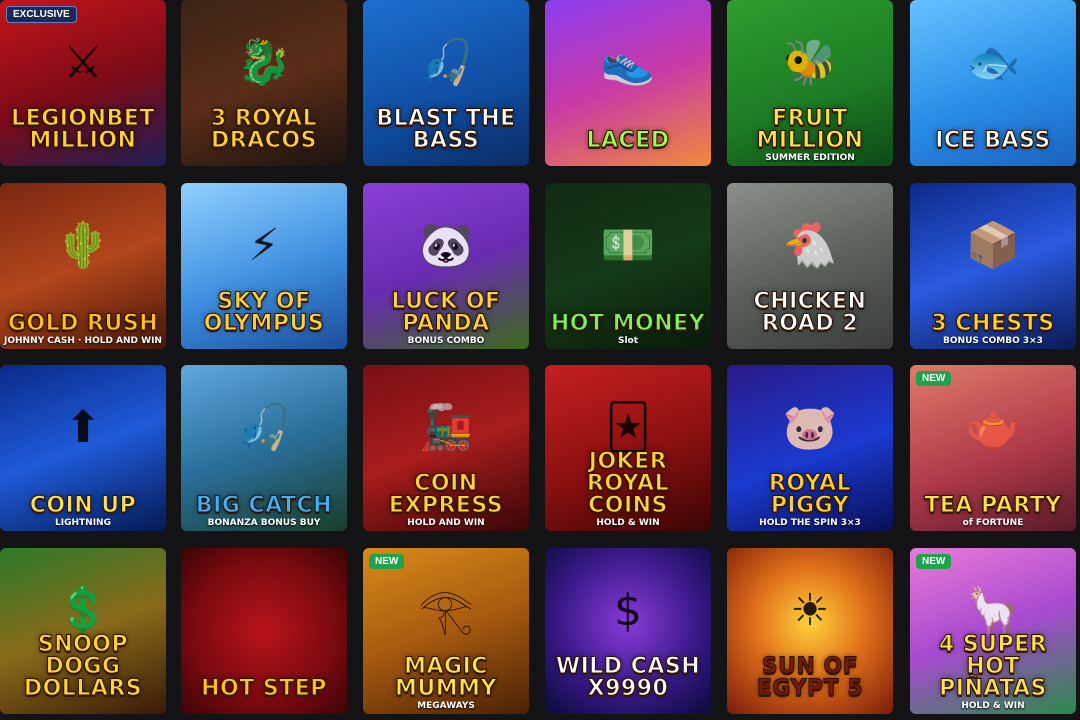 This screenshot has width=1080, height=720. I want to click on game-title: BIG CATCH, so click(264, 505).